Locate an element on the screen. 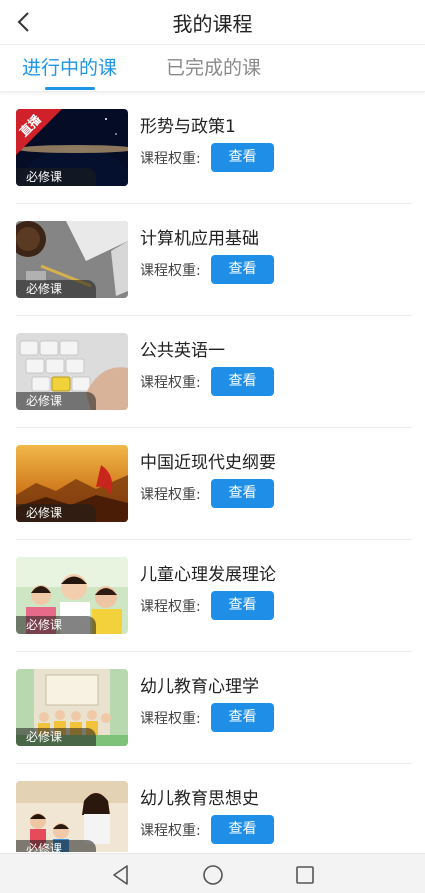  live-badge: 直播 is located at coordinates (39, 132).